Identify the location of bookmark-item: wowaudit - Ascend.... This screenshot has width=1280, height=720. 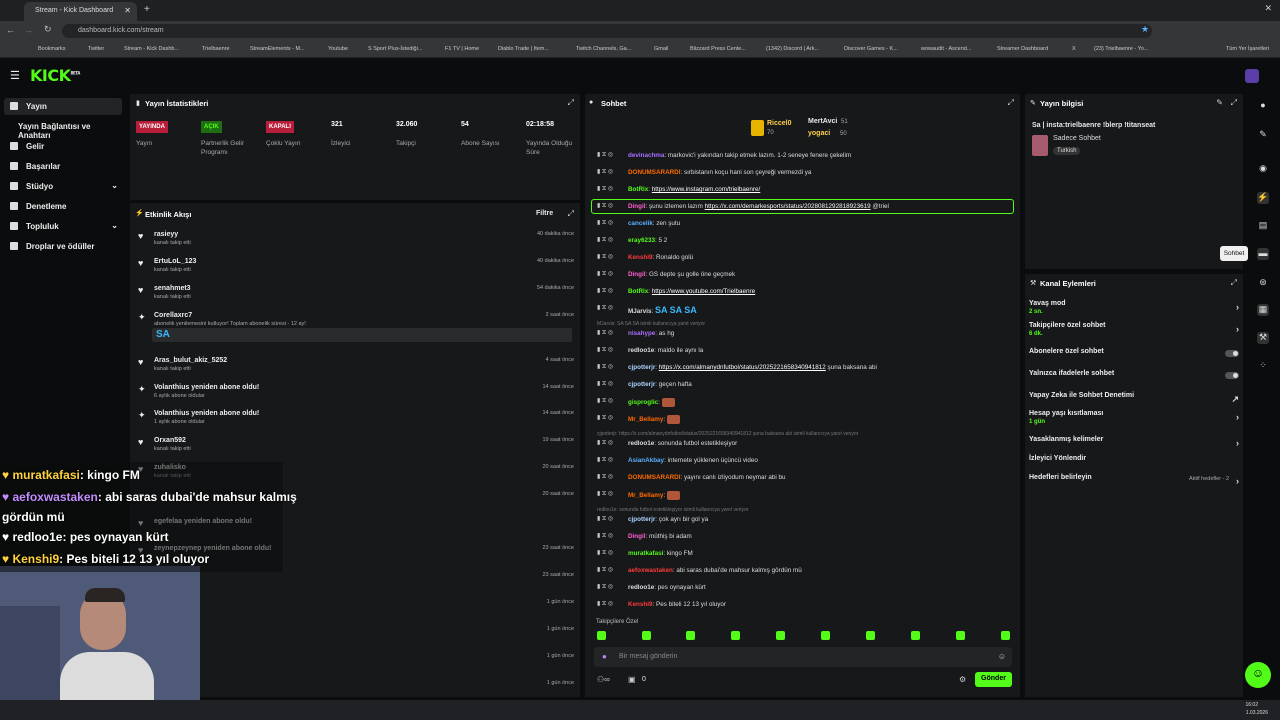
(946, 49).